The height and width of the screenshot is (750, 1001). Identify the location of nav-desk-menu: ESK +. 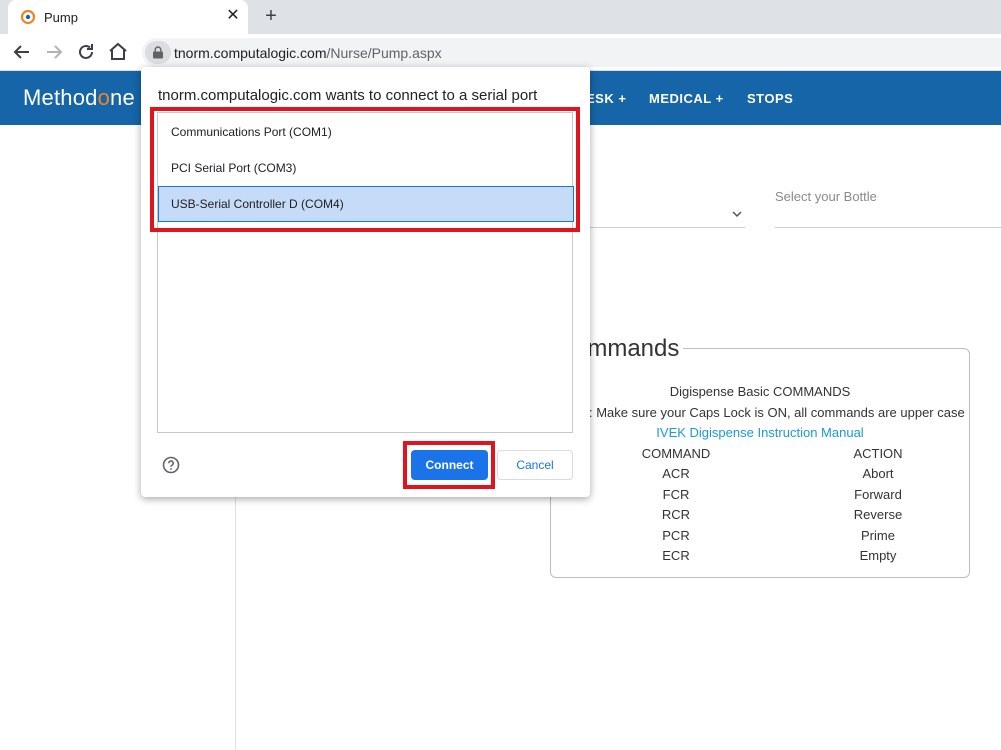
(606, 98).